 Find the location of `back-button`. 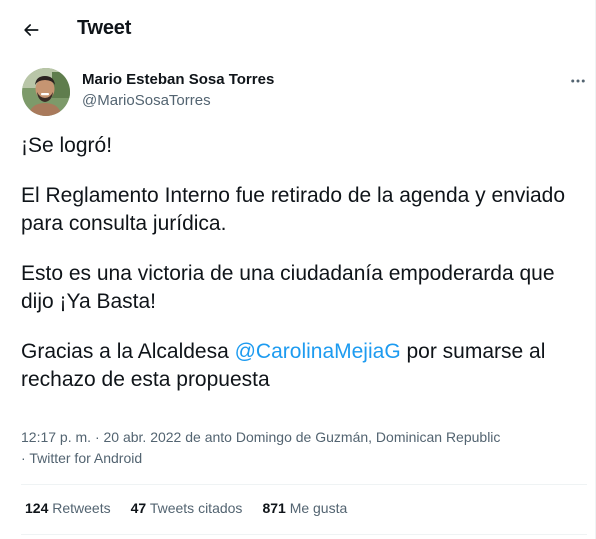

back-button is located at coordinates (31, 30).